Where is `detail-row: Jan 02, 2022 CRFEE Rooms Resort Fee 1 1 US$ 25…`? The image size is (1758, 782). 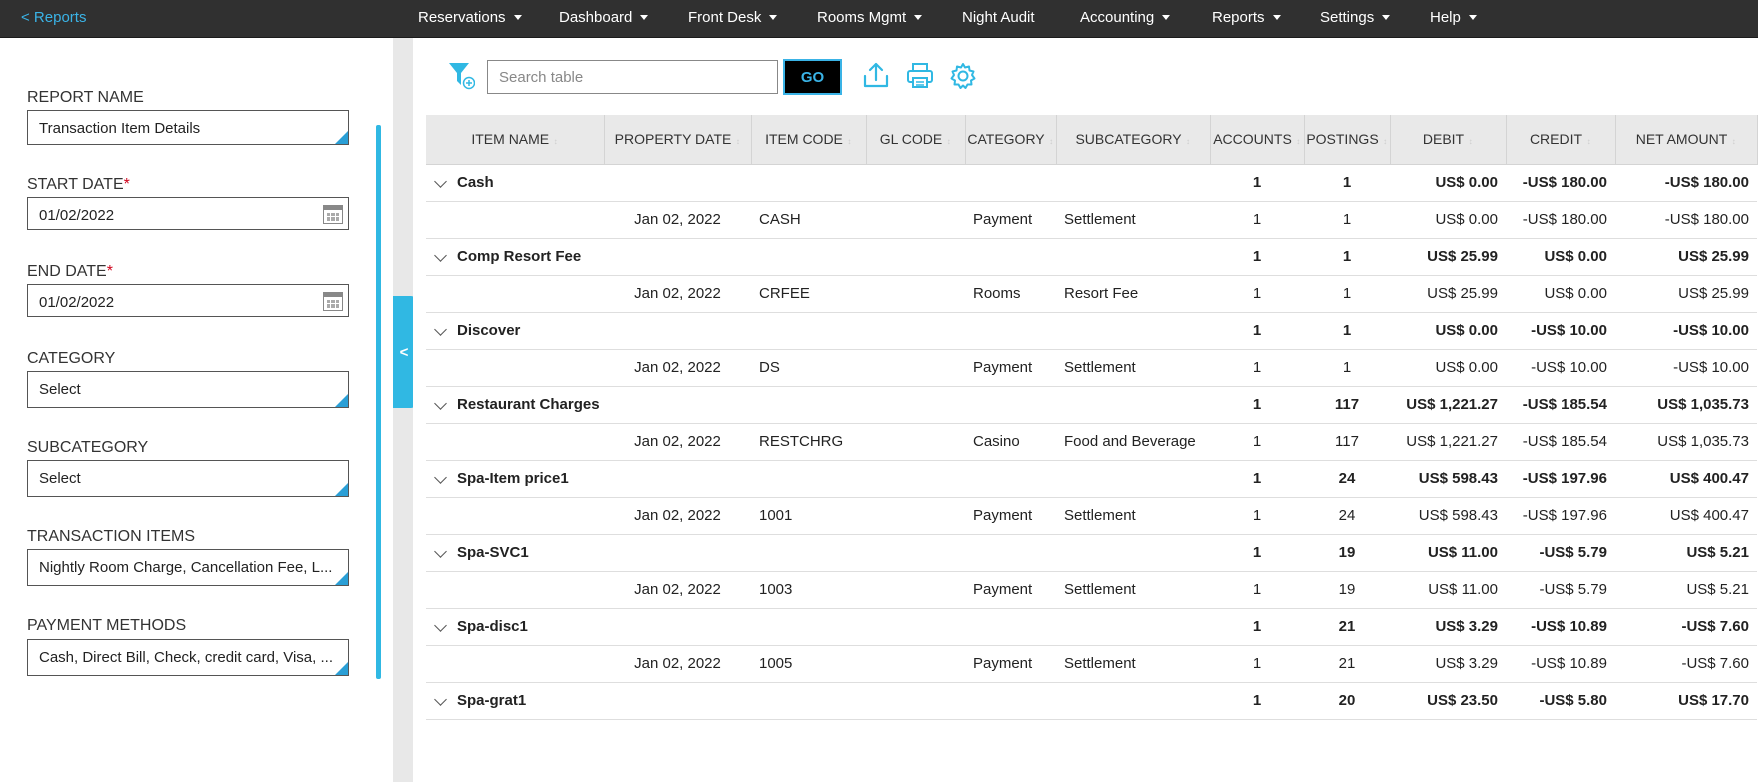
detail-row: Jan 02, 2022 CRFEE Rooms Resort Fee 1 1 US$ 25… is located at coordinates (1091, 294).